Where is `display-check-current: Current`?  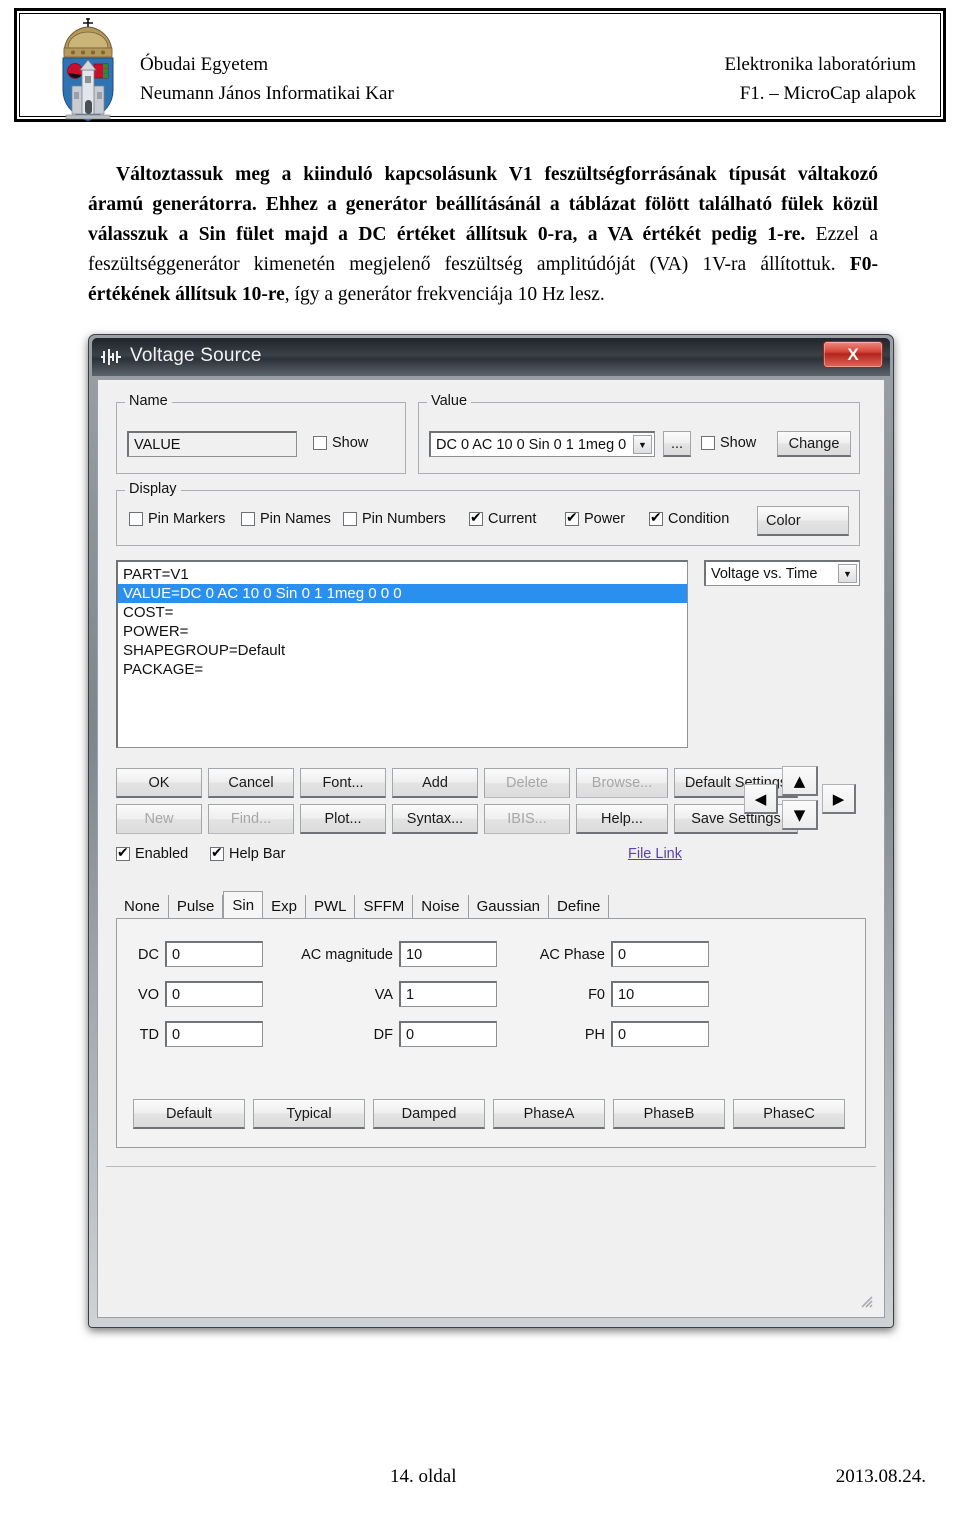
display-check-current: Current is located at coordinates (503, 518).